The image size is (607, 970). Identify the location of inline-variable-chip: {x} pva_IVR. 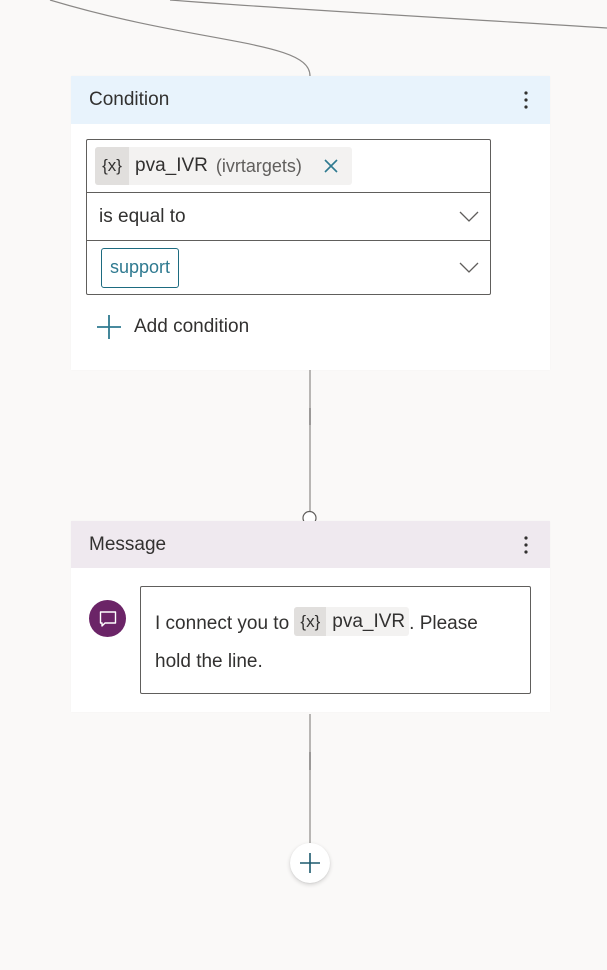
(352, 622).